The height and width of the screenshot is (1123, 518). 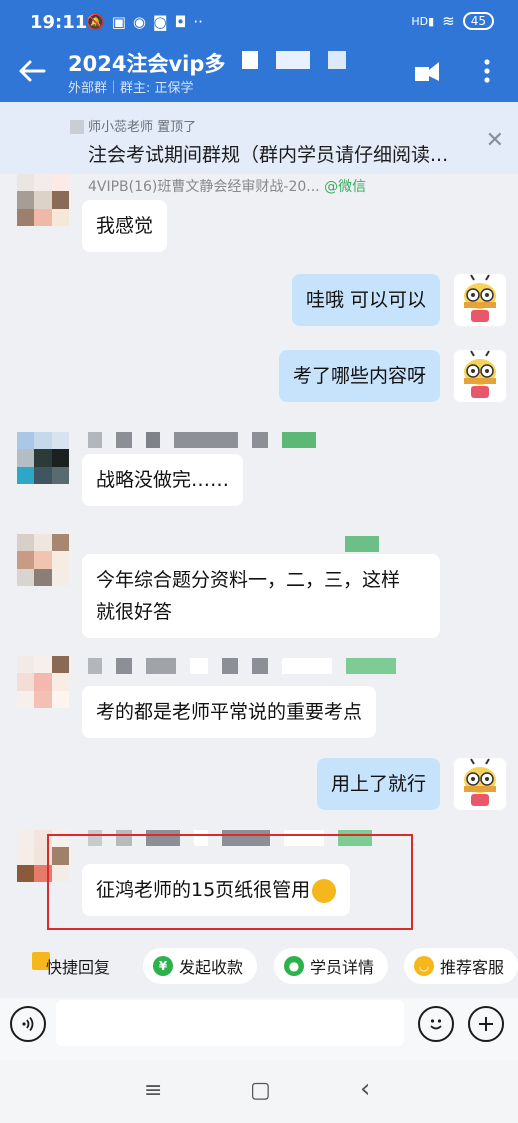 What do you see at coordinates (362, 544) in the screenshot?
I see `sender-tag-redacted` at bounding box center [362, 544].